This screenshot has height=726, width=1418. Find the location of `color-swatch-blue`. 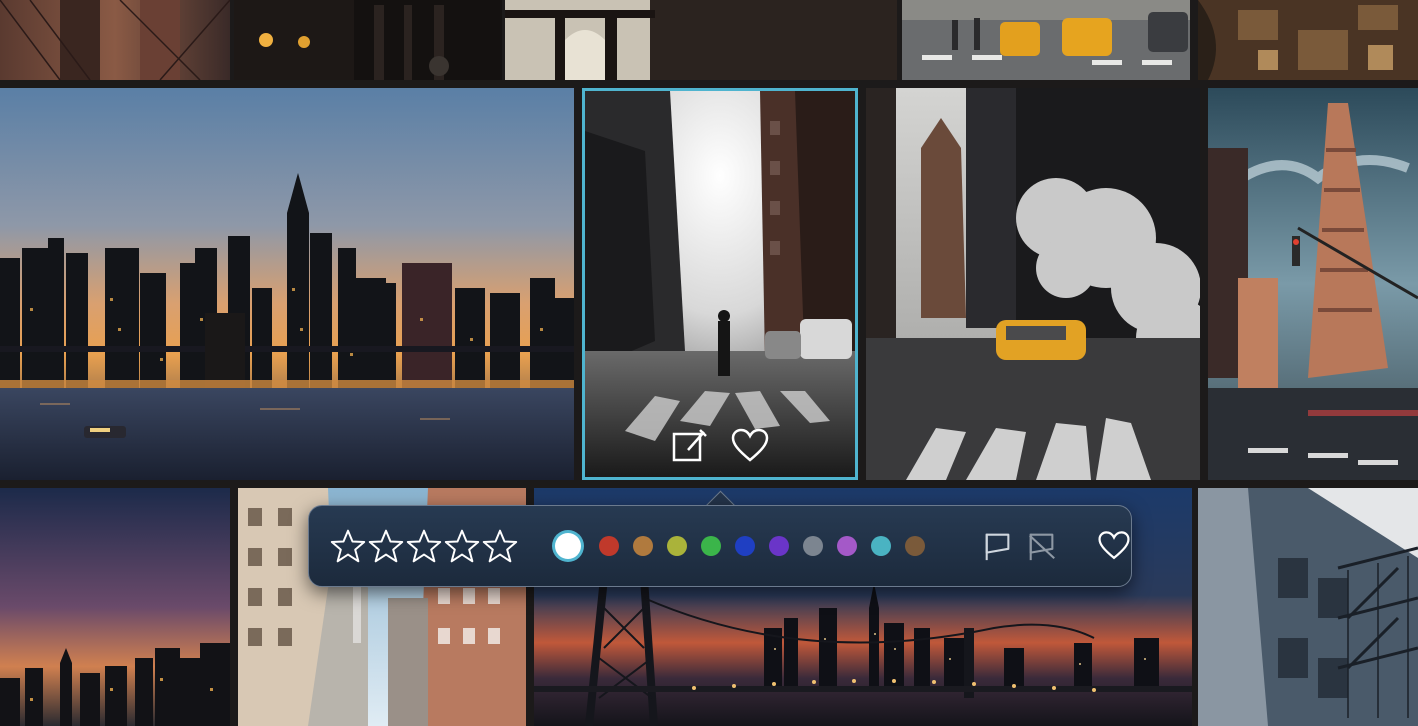

color-swatch-blue is located at coordinates (745, 546).